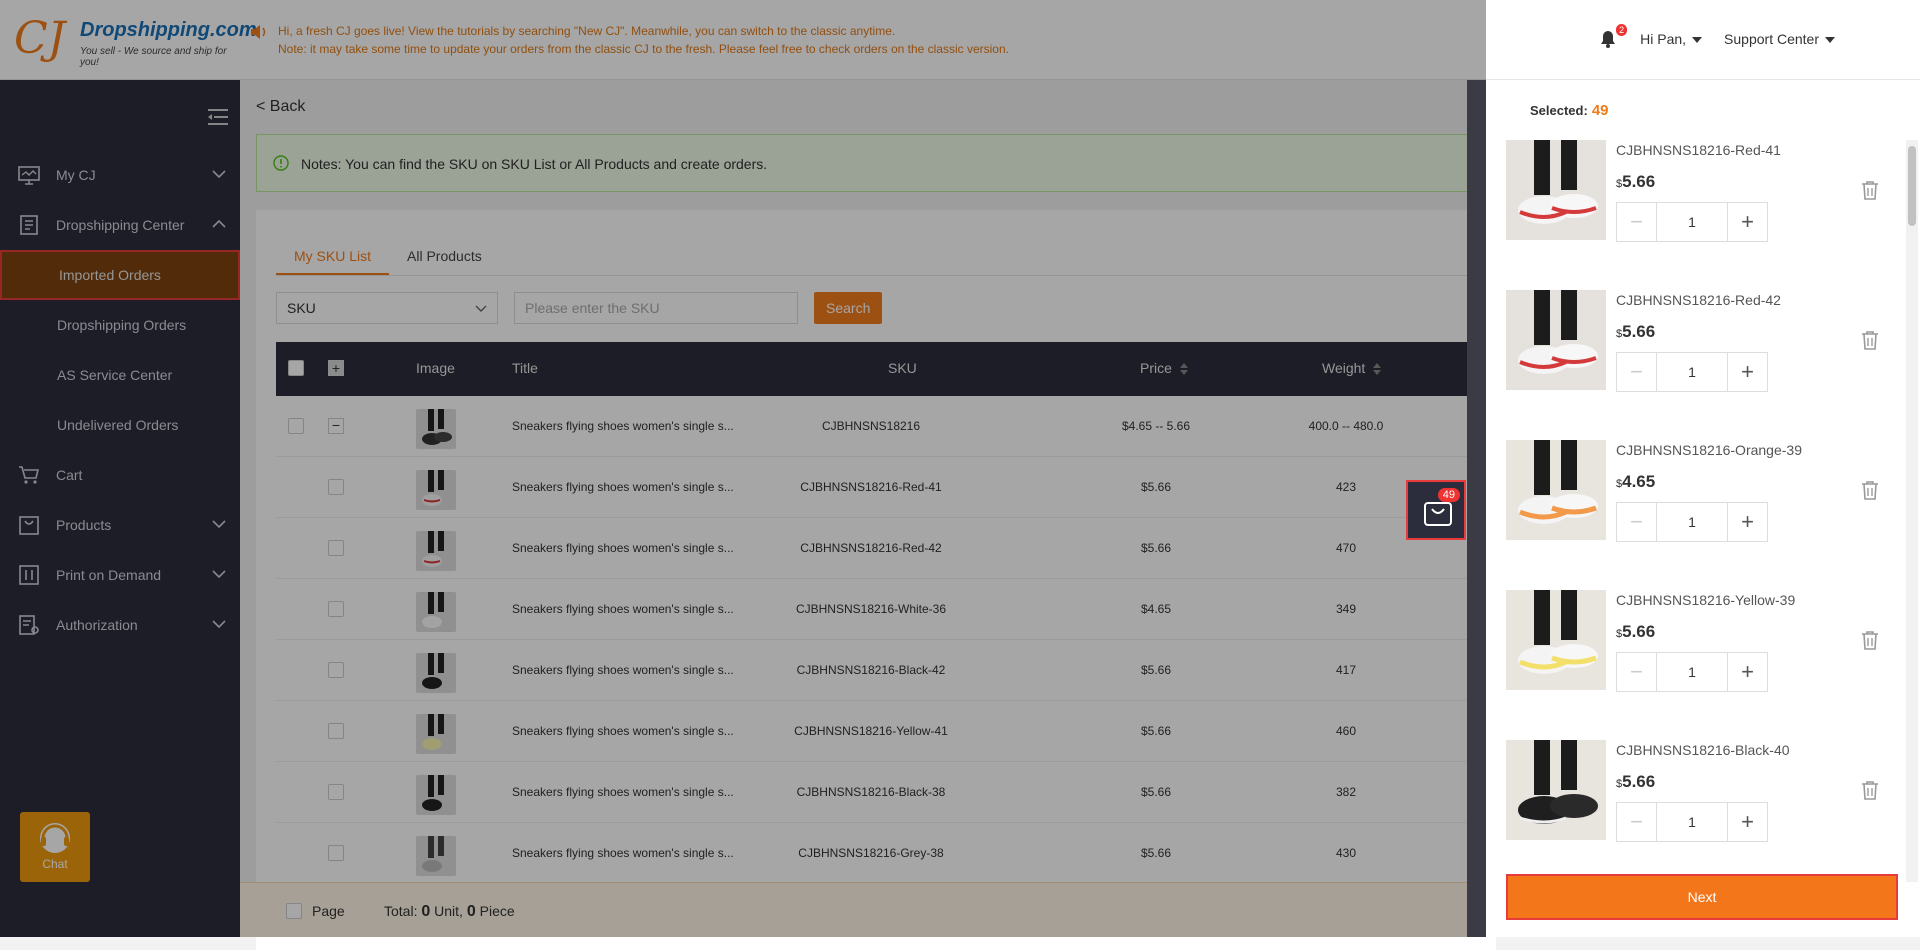 This screenshot has width=1920, height=950. I want to click on list-item: CJBHNSNS18216-Yellow-39 $5.66 −1 +, so click(1706, 665).